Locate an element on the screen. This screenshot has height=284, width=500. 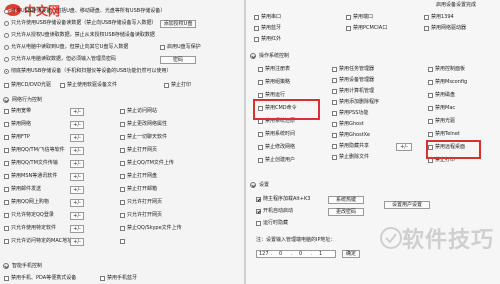
network-option-label: 禁止QQ/Skype文件上传 is located at coordinates (154, 228).